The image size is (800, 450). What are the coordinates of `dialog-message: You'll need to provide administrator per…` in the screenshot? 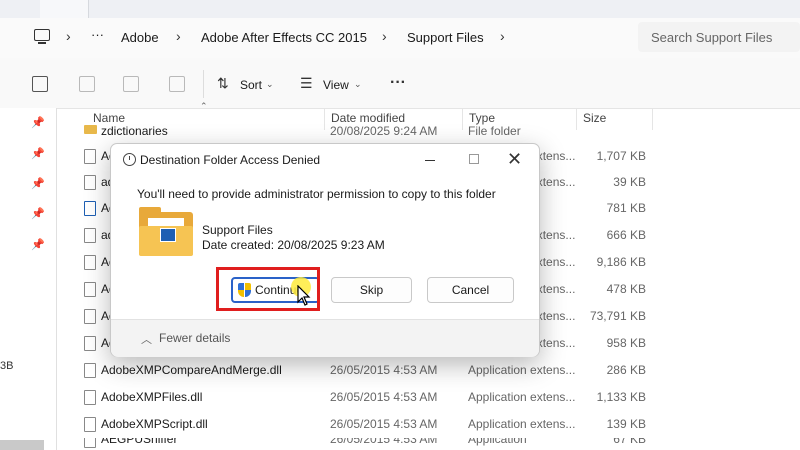 It's located at (316, 194).